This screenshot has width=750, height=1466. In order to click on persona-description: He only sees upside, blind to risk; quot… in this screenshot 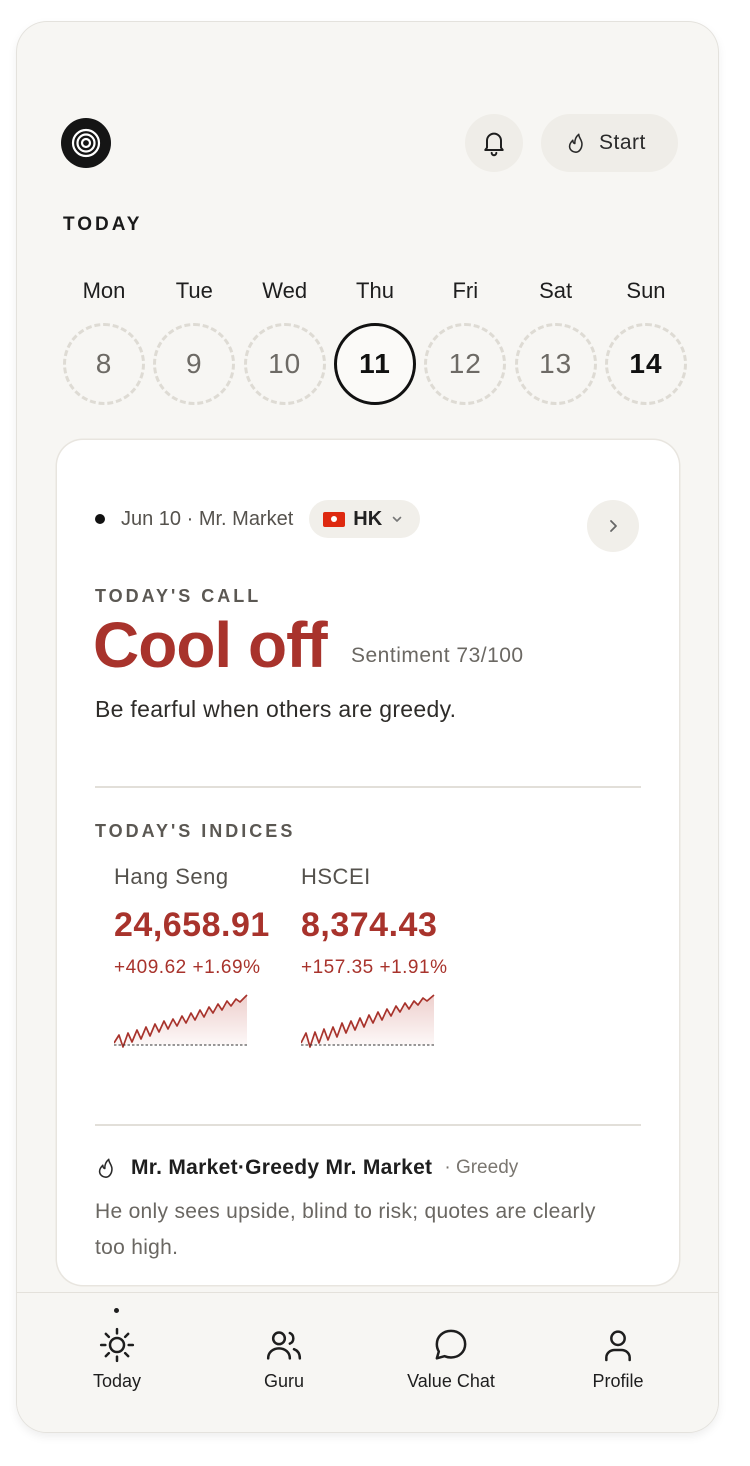, I will do `click(345, 1229)`.